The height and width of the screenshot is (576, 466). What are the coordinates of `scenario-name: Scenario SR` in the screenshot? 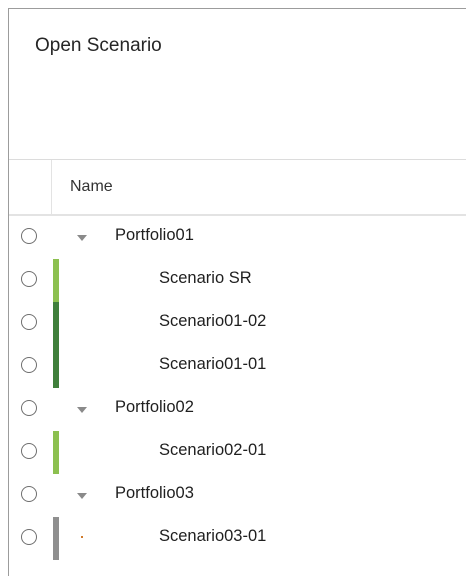 It's located at (205, 278).